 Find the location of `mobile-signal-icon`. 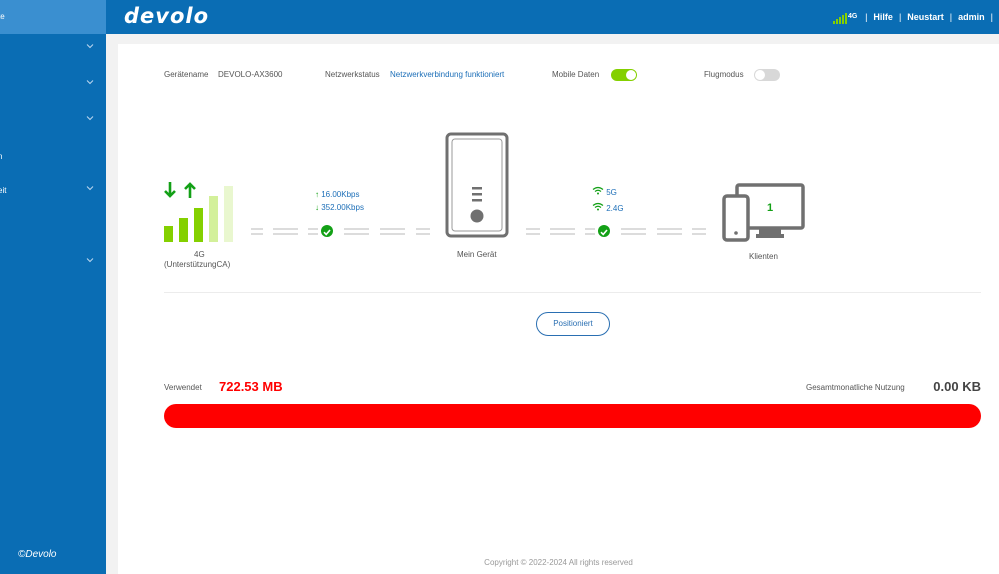

mobile-signal-icon is located at coordinates (198, 212).